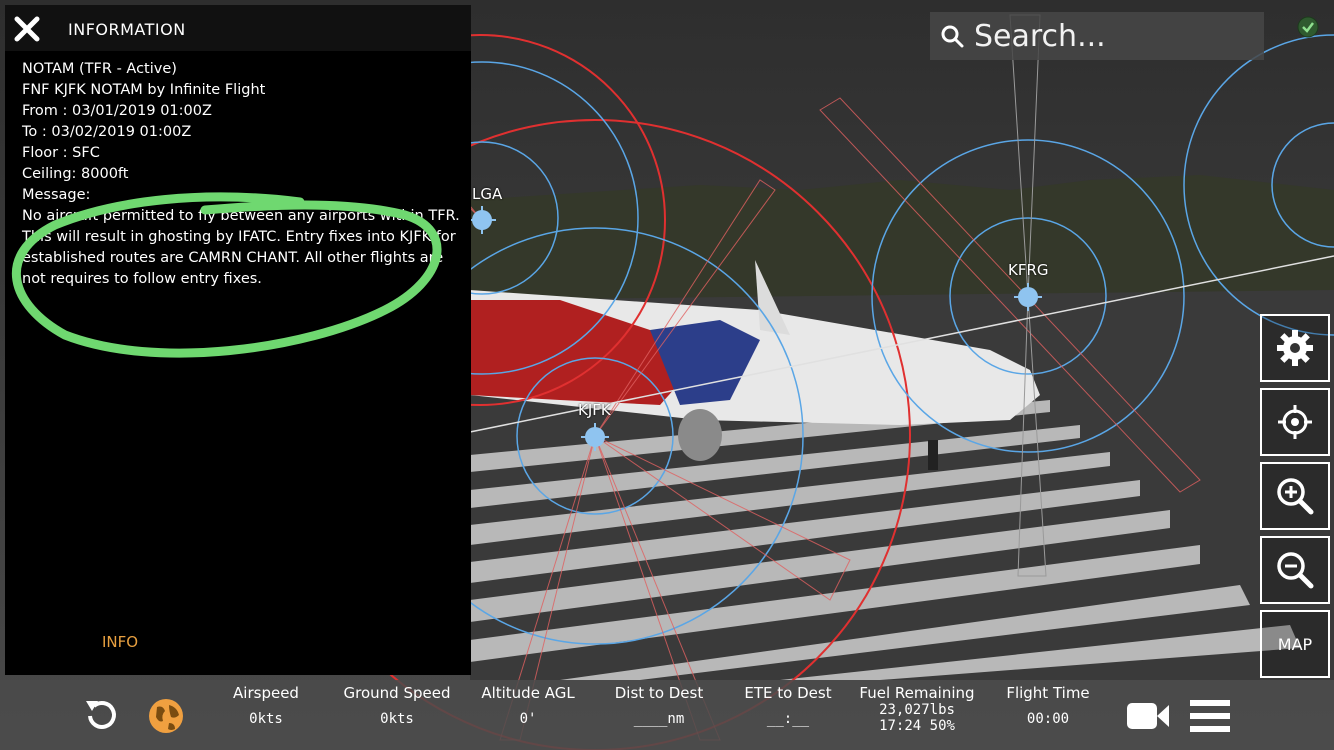  Describe the element at coordinates (788, 693) in the screenshot. I see `stat-label: ETE to Dest` at that location.